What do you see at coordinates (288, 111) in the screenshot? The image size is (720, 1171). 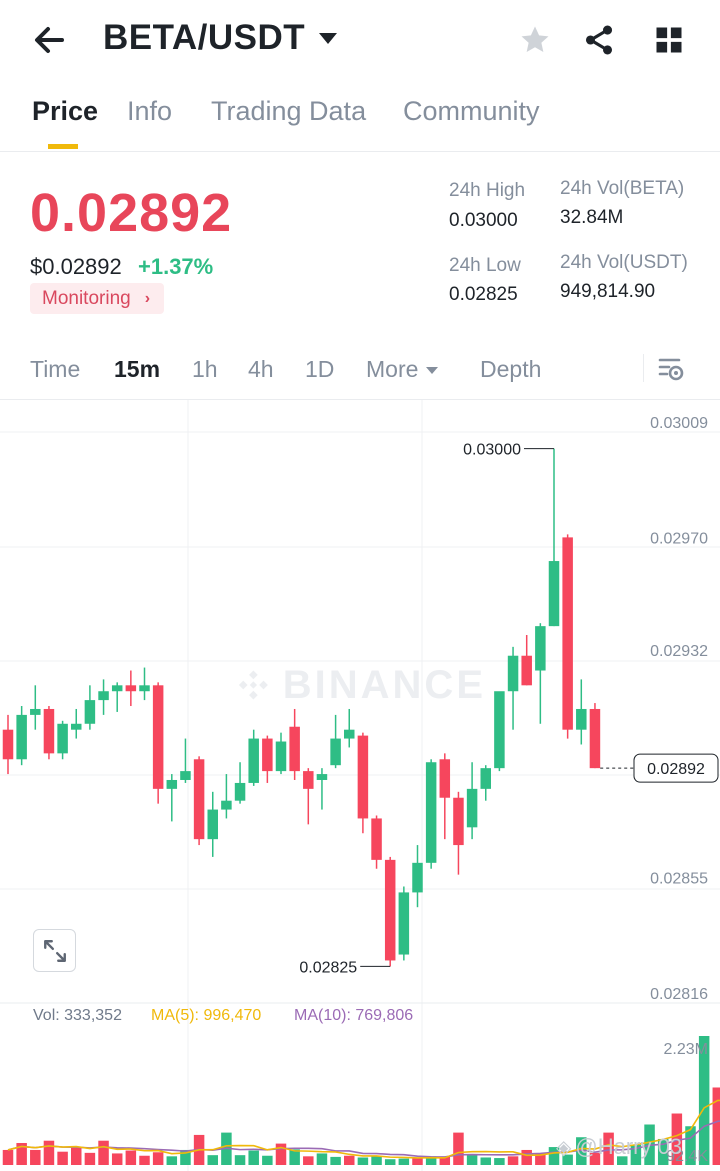 I see `tab-trading-data: Trading Data` at bounding box center [288, 111].